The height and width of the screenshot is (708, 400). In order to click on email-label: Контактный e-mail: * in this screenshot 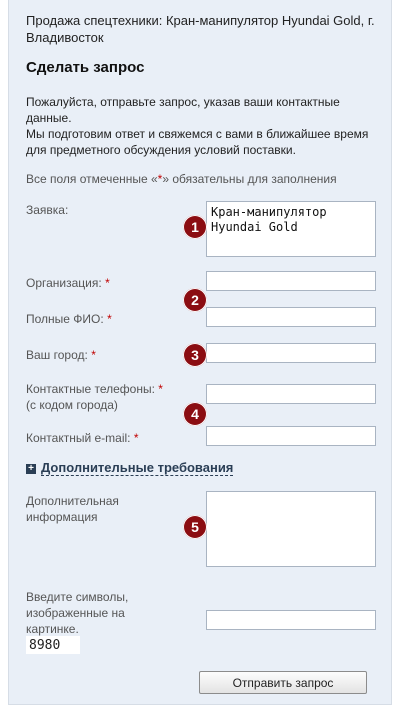, I will do `click(82, 438)`.